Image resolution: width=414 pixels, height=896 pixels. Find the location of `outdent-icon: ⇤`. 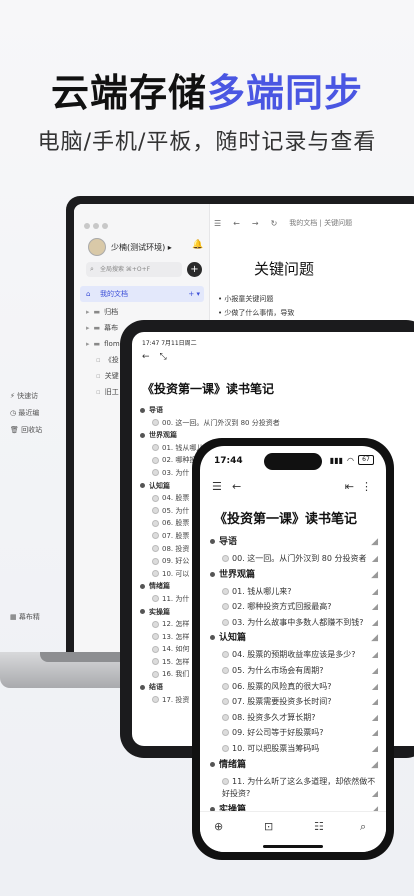

outdent-icon: ⇤ is located at coordinates (349, 486).